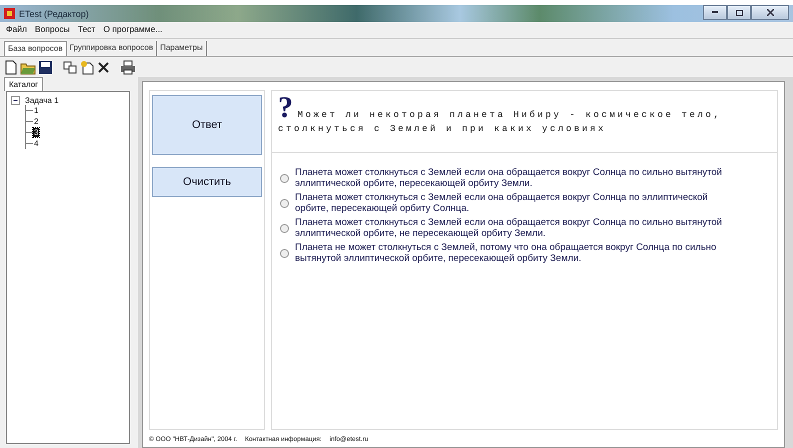  What do you see at coordinates (112, 48) in the screenshot?
I see `tab: Группировка вопросов` at bounding box center [112, 48].